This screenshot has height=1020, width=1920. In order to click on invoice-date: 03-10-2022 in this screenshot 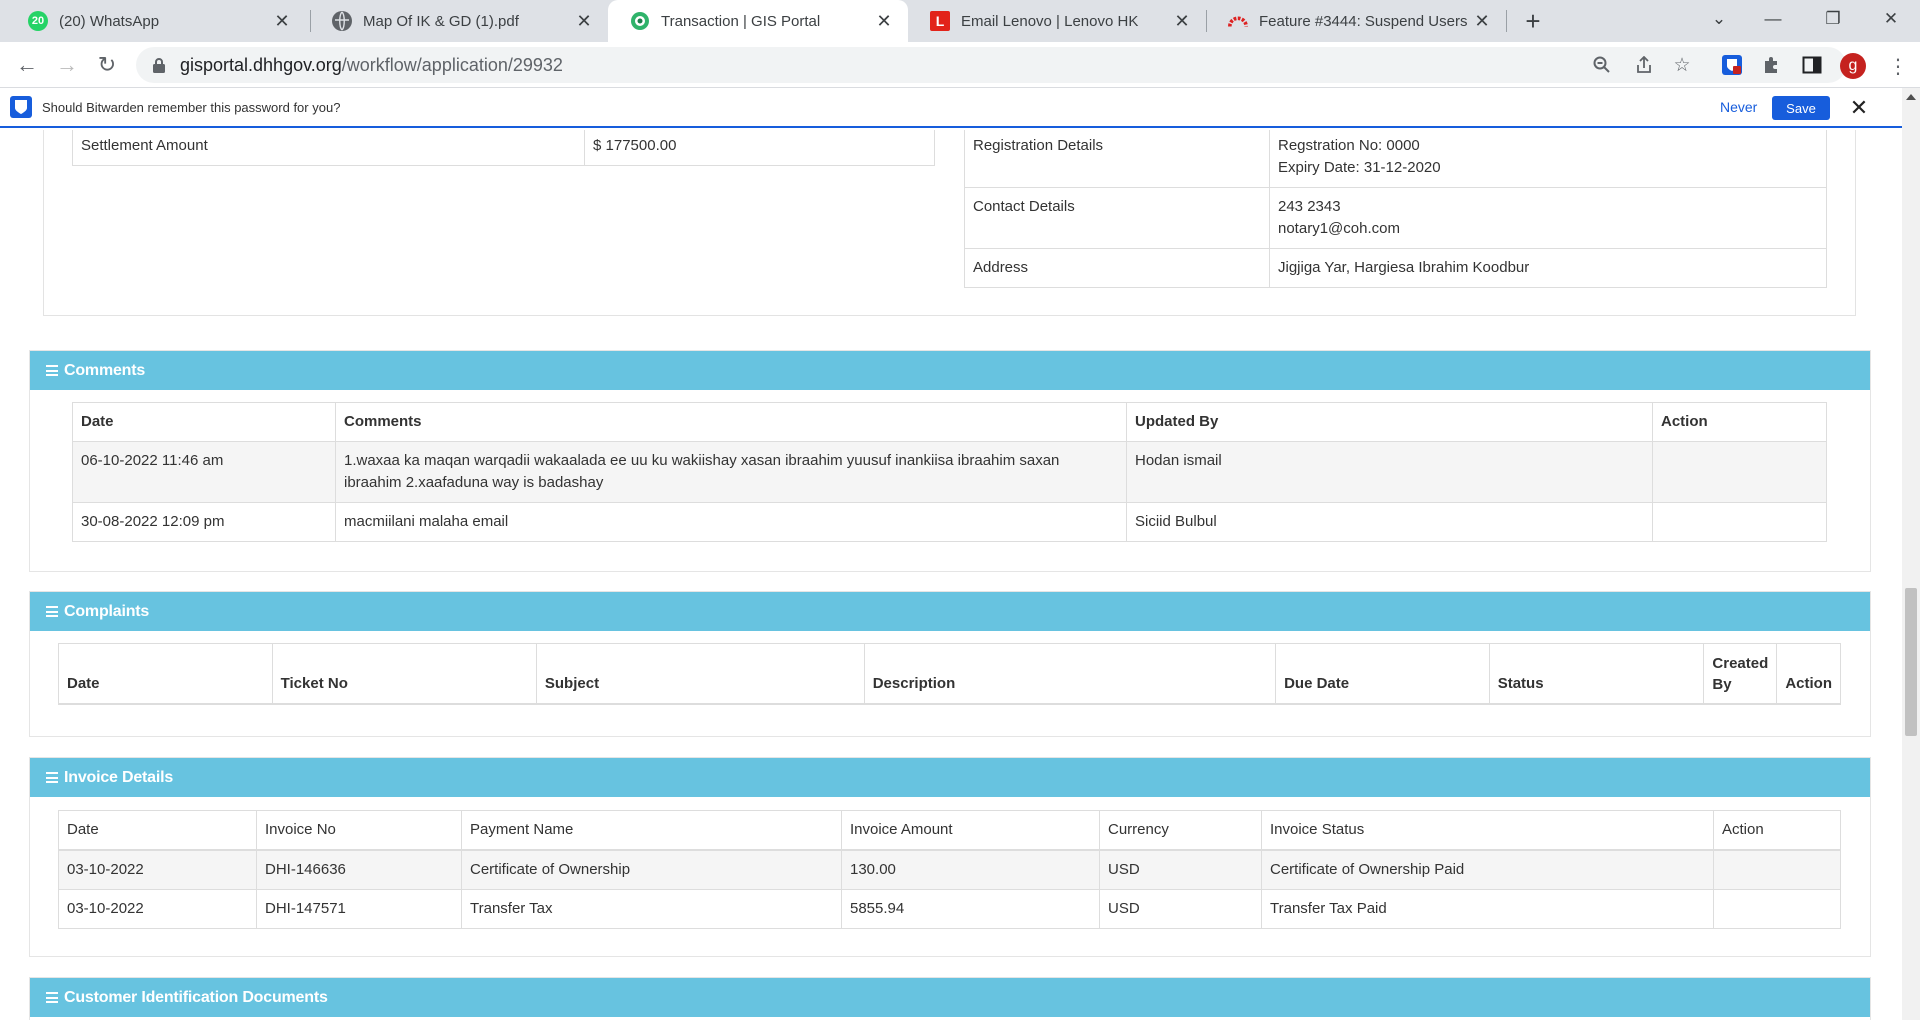, I will do `click(157, 869)`.